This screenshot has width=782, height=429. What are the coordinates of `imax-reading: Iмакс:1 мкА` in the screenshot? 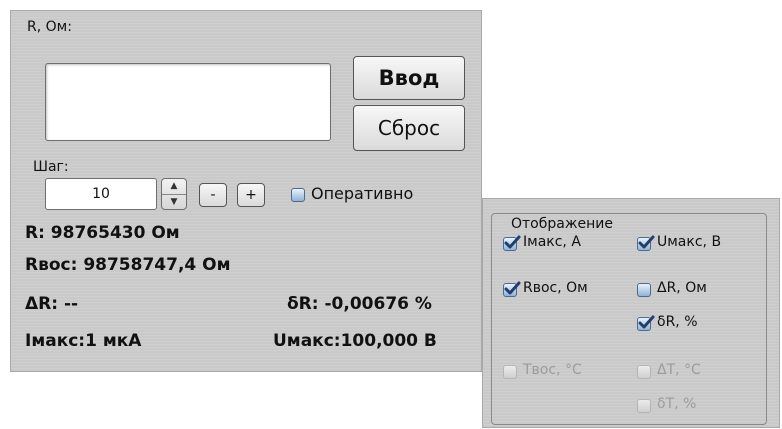 It's located at (83, 341).